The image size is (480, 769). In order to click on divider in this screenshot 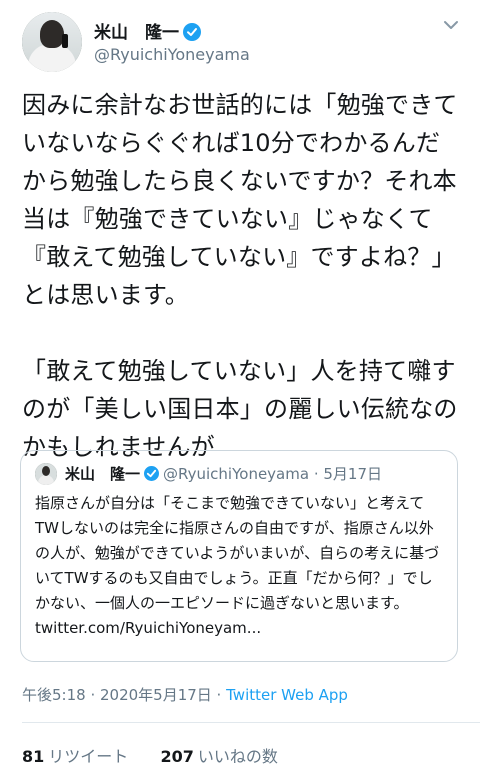, I will do `click(251, 722)`.